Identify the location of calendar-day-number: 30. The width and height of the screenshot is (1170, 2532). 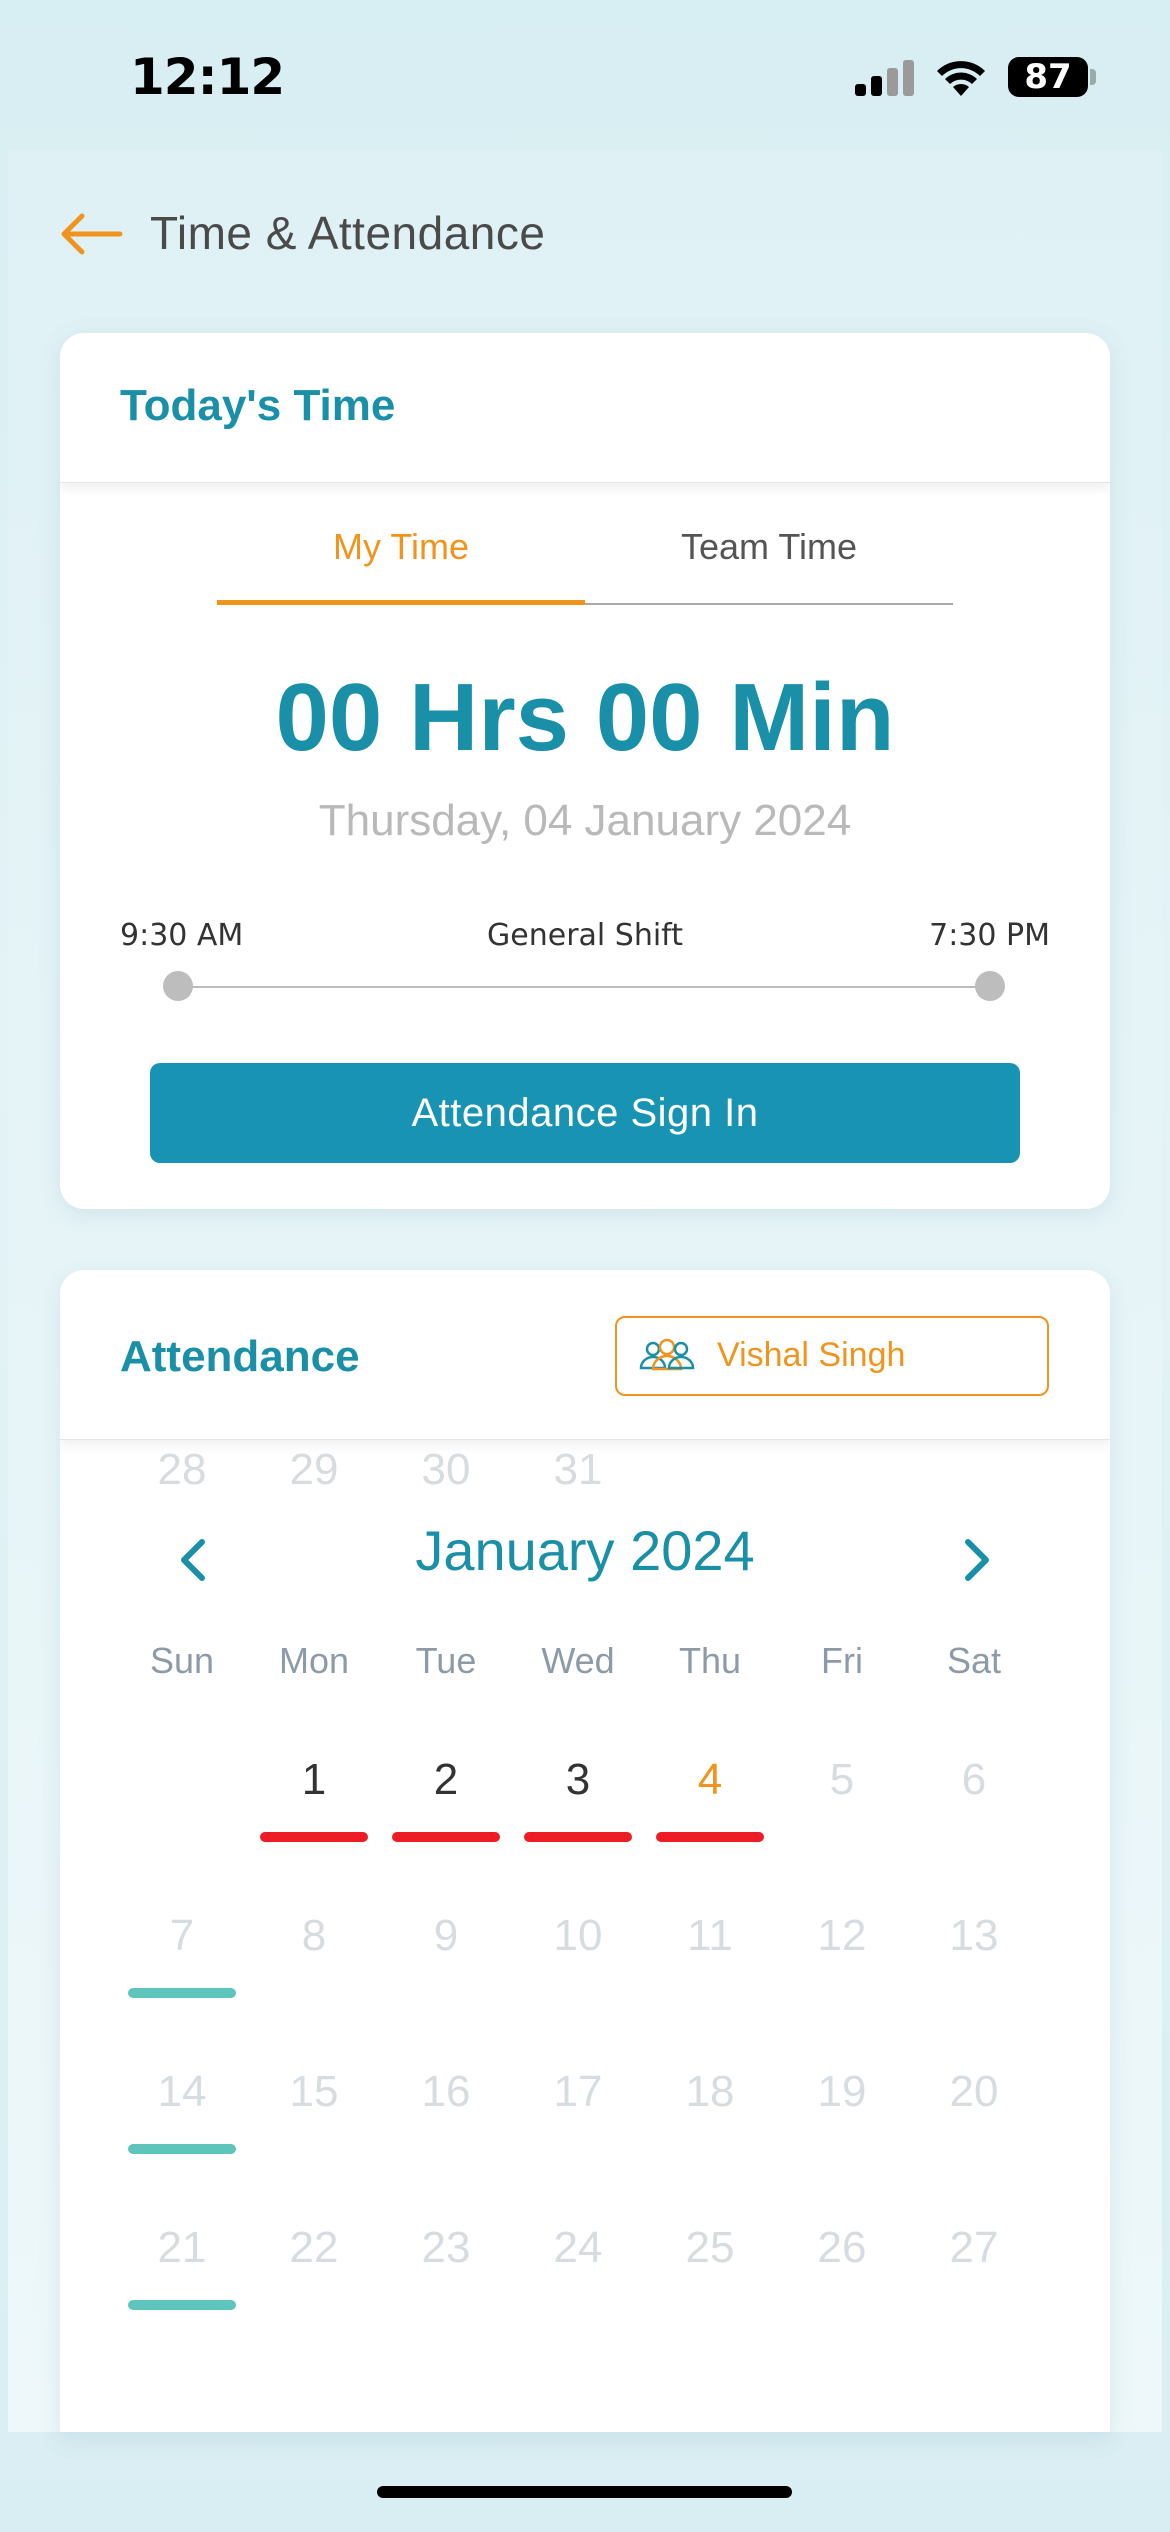
(446, 1469).